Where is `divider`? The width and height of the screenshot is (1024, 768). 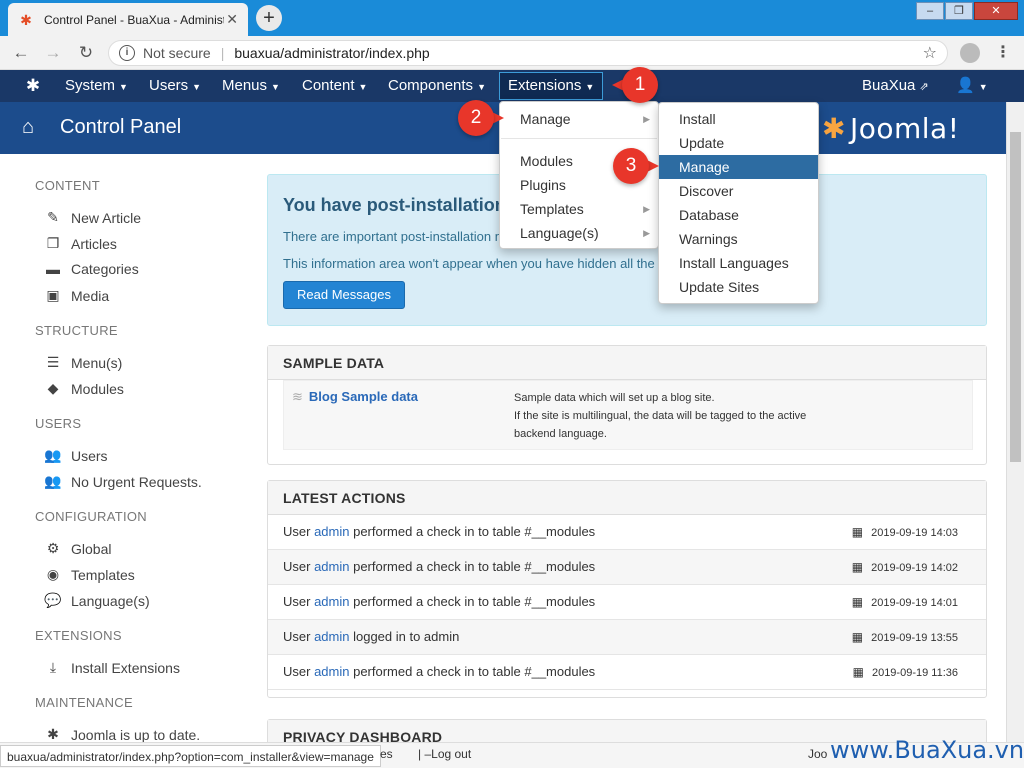
divider is located at coordinates (579, 138).